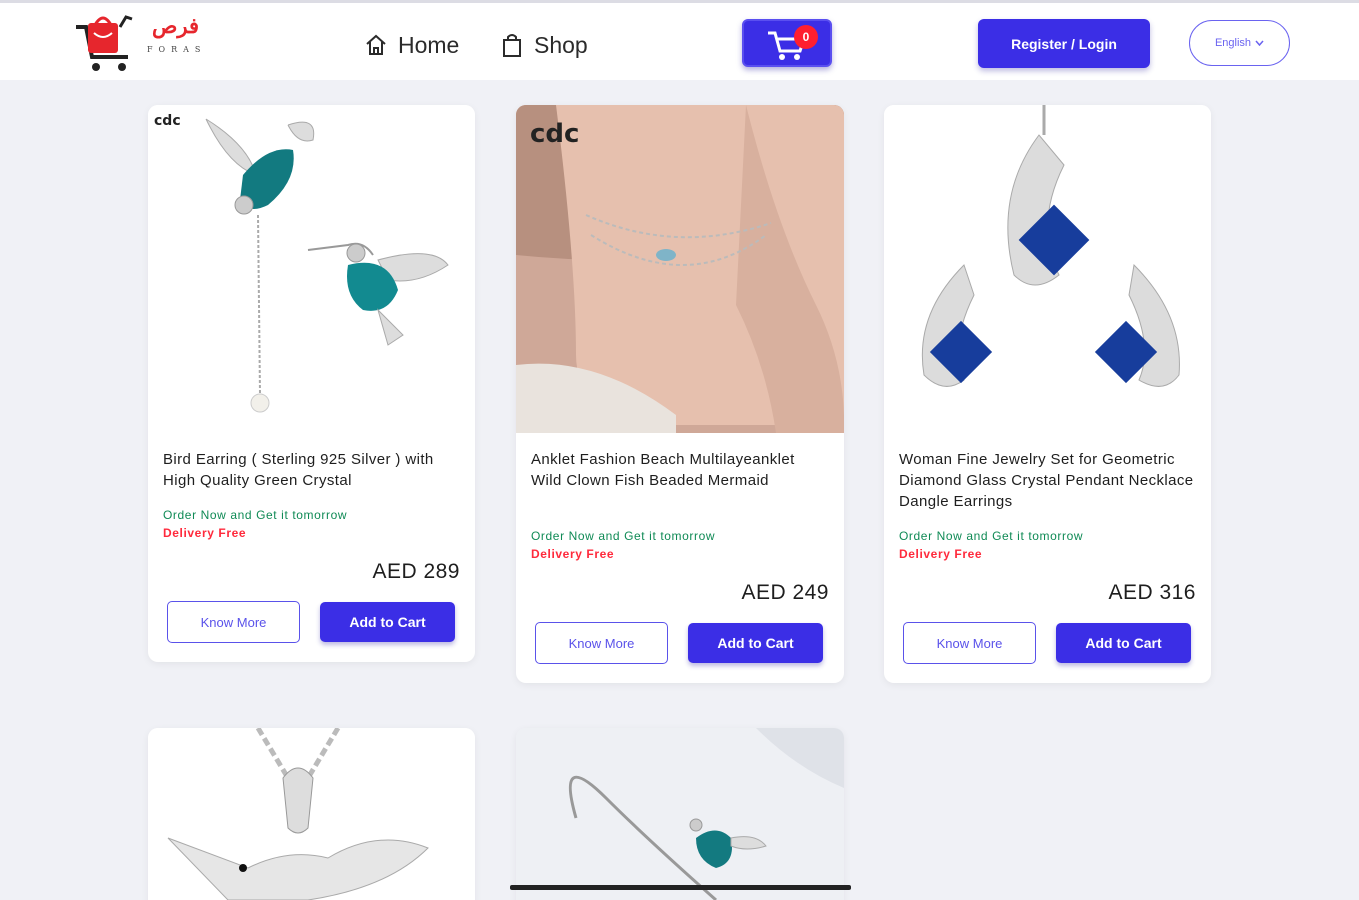 This screenshot has height=900, width=1359. Describe the element at coordinates (512, 45) in the screenshot. I see `shopping-bag-icon` at that location.